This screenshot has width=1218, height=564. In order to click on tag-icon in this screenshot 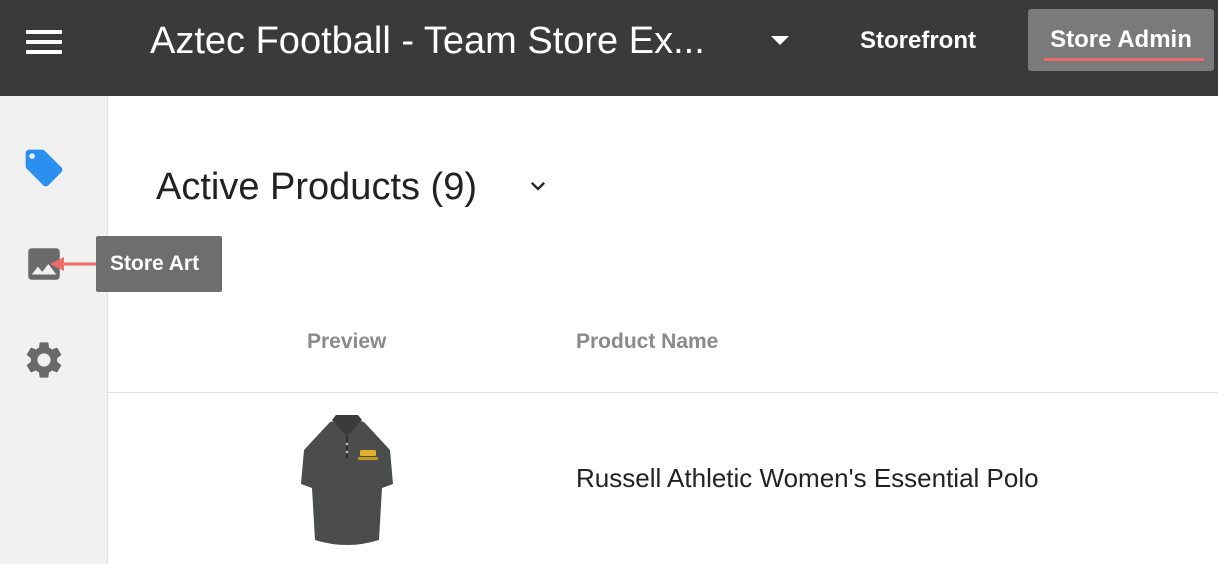, I will do `click(44, 168)`.